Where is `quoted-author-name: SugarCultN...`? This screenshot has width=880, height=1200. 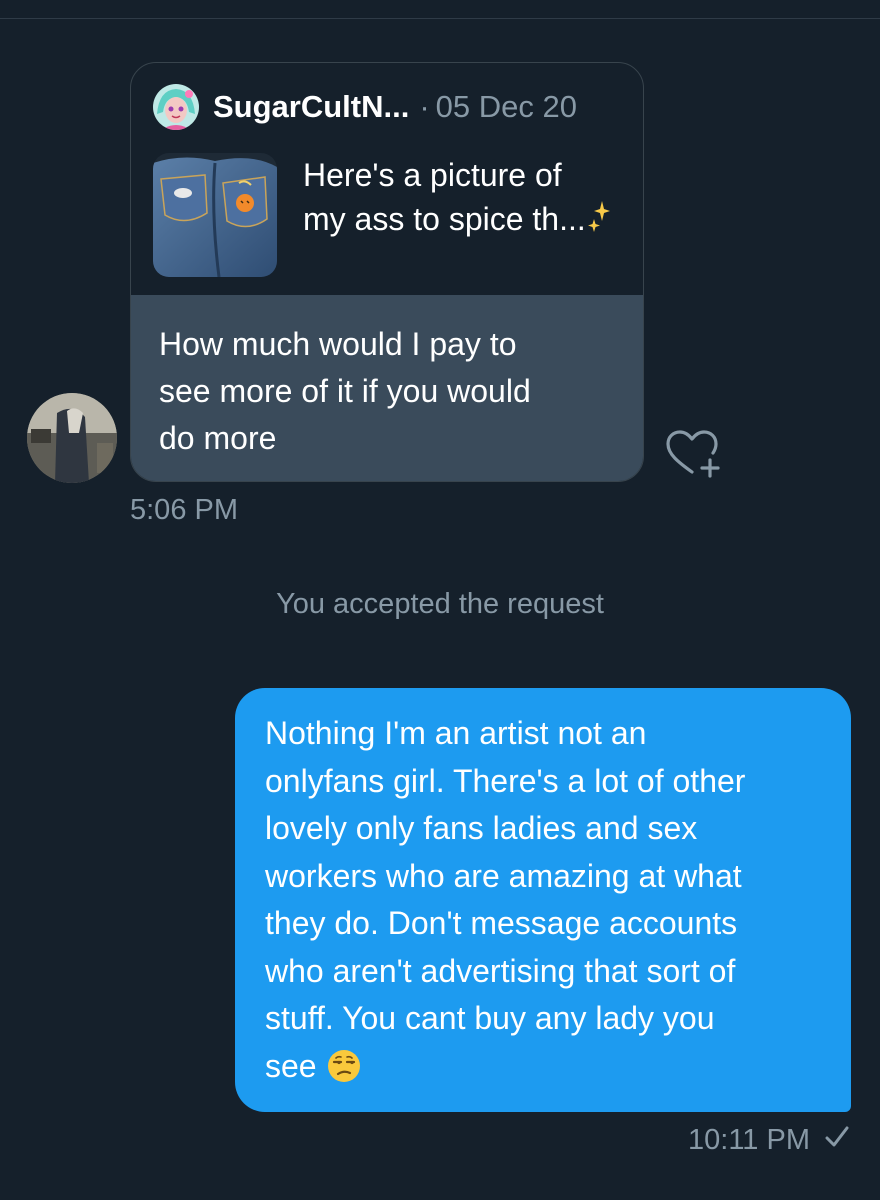 quoted-author-name: SugarCultN... is located at coordinates (311, 107).